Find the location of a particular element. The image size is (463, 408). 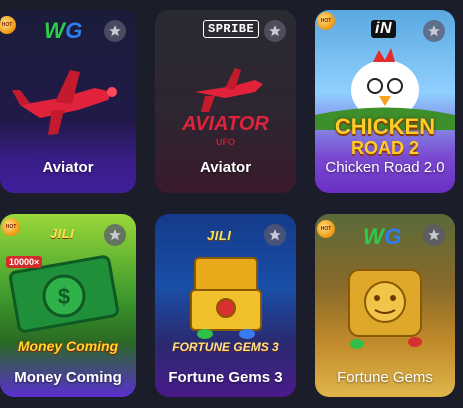

chicken-road-logo-line1: CHICKEN is located at coordinates (385, 126).